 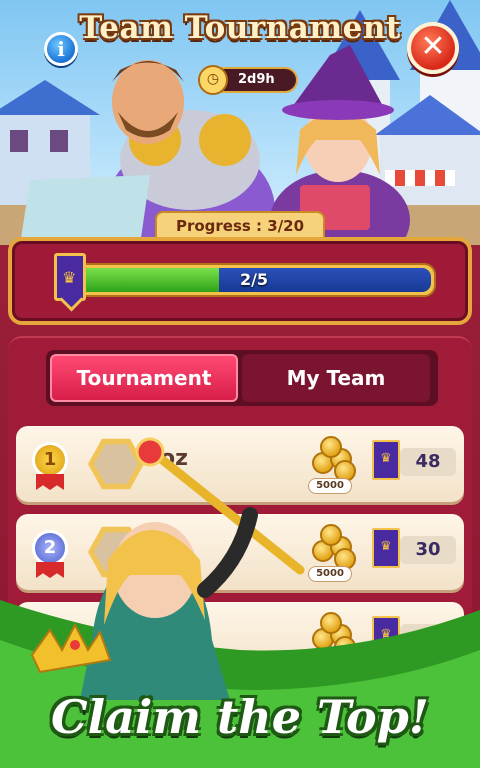 What do you see at coordinates (240, 640) in the screenshot?
I see `leaderboard-row-3: 3 5000 ♛ 26` at bounding box center [240, 640].